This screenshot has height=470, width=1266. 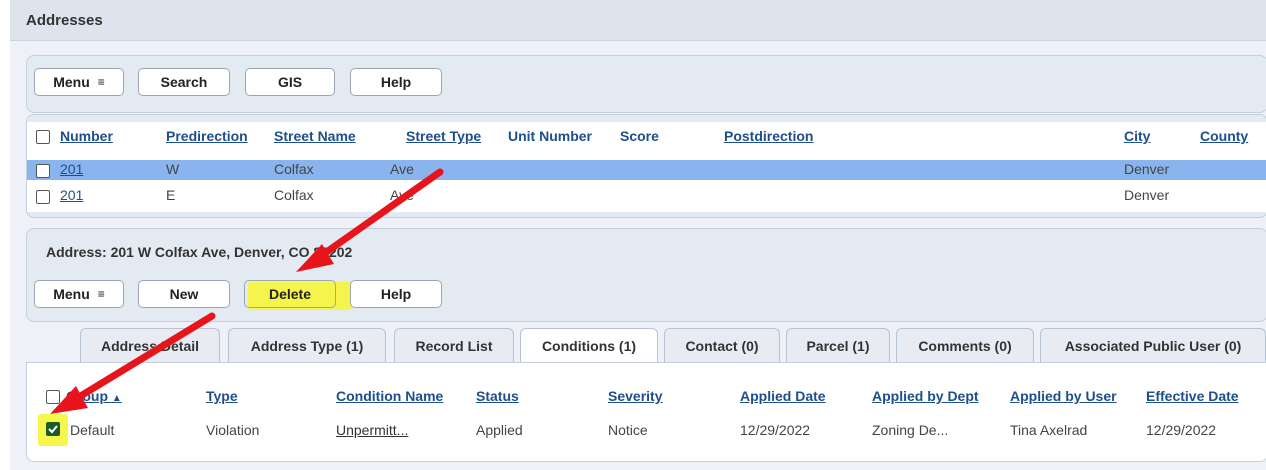 I want to click on cond-effective-date: 12/29/2022, so click(x=1181, y=430).